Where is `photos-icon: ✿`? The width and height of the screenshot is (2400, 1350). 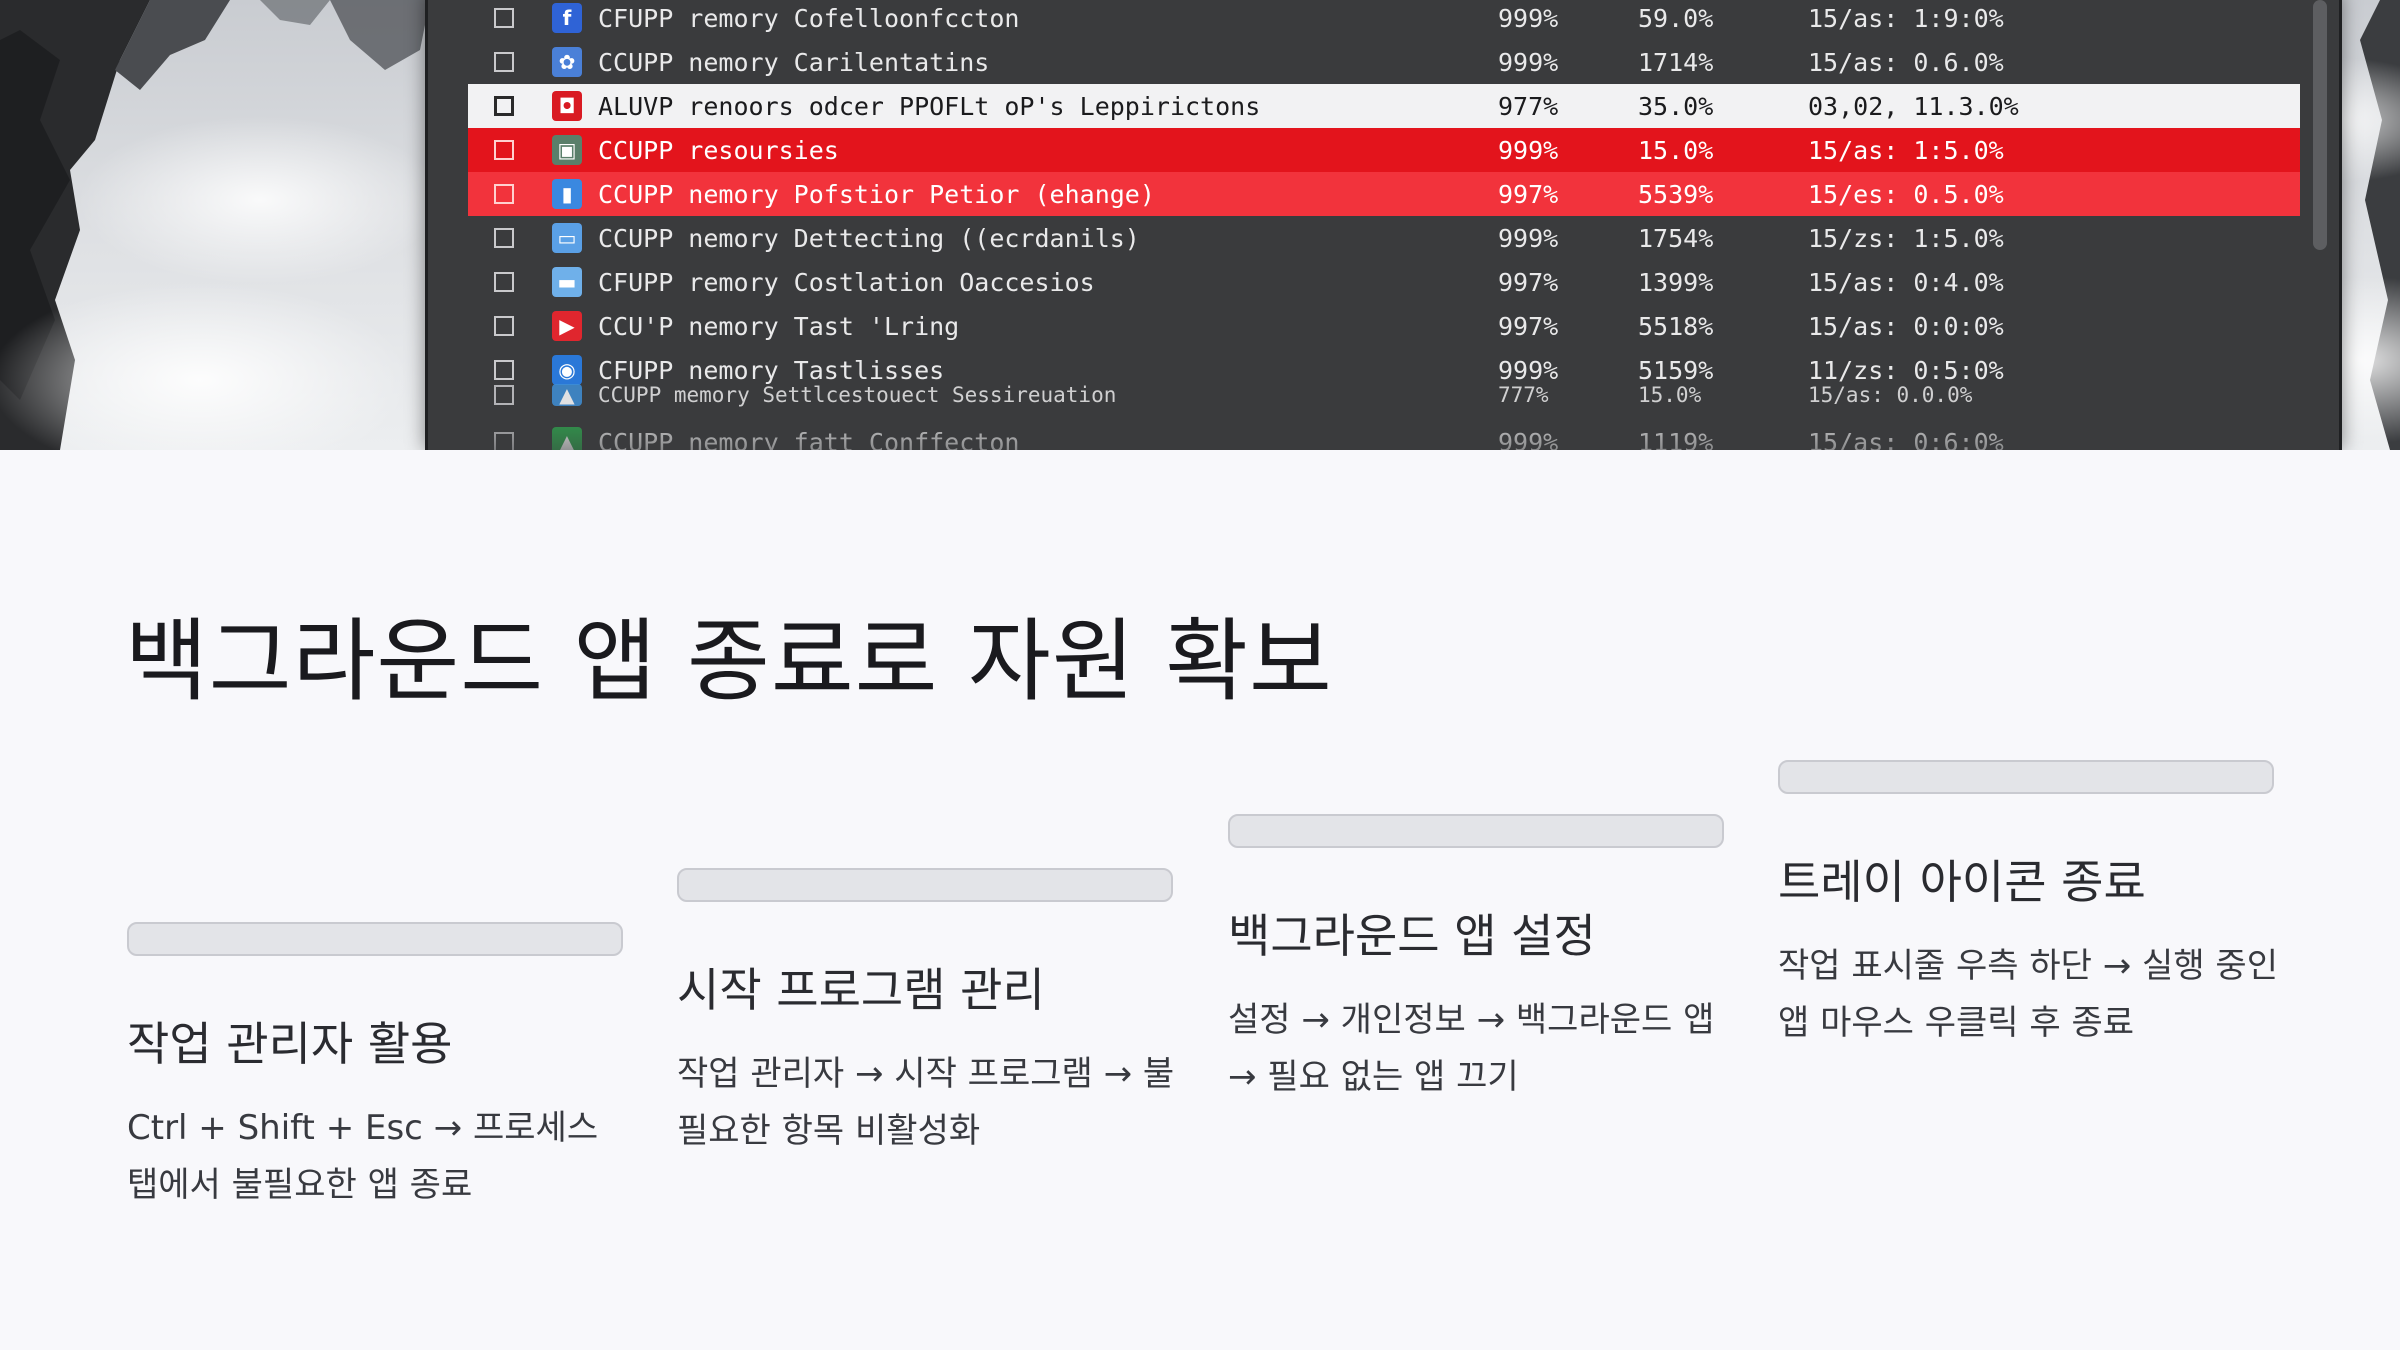
photos-icon: ✿ is located at coordinates (567, 62).